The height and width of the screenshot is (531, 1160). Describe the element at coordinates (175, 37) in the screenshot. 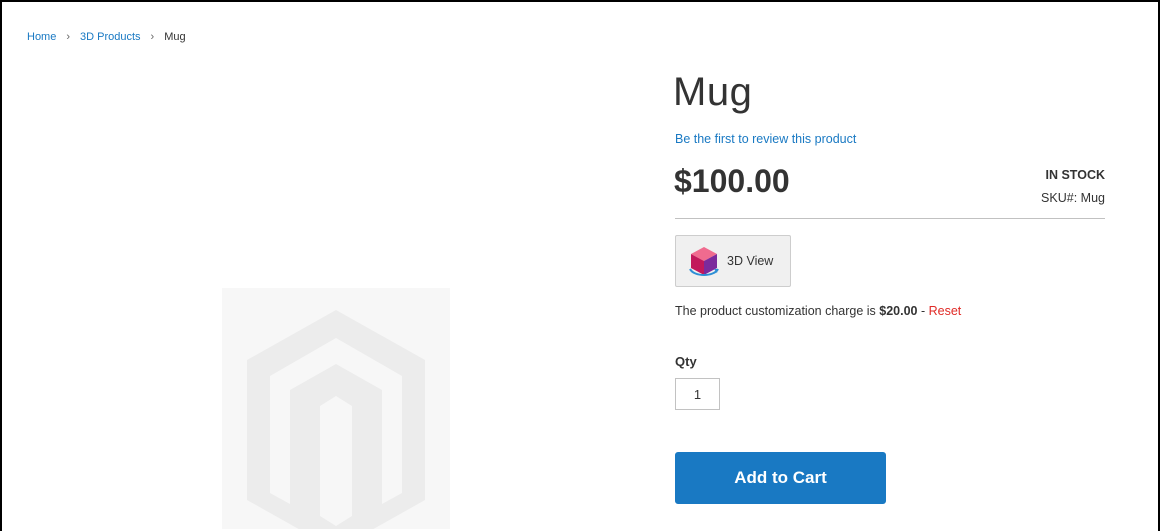

I see `breadcrumb-current: Mug` at that location.